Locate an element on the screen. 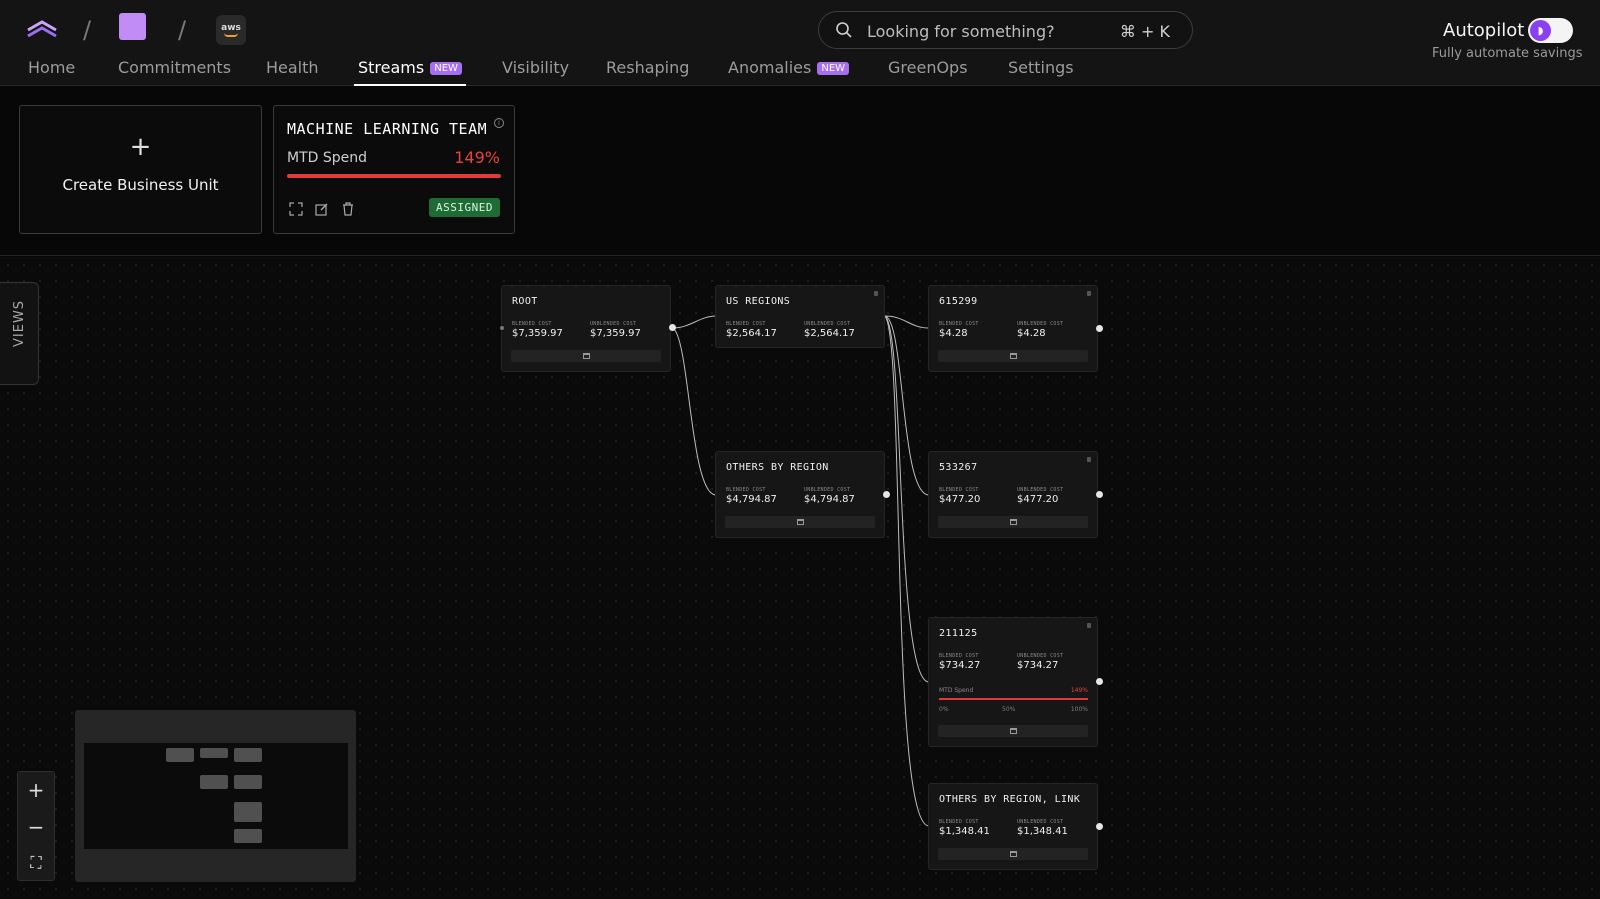 The width and height of the screenshot is (1600, 899). unblended-cost-value: $4,794.87 is located at coordinates (829, 499).